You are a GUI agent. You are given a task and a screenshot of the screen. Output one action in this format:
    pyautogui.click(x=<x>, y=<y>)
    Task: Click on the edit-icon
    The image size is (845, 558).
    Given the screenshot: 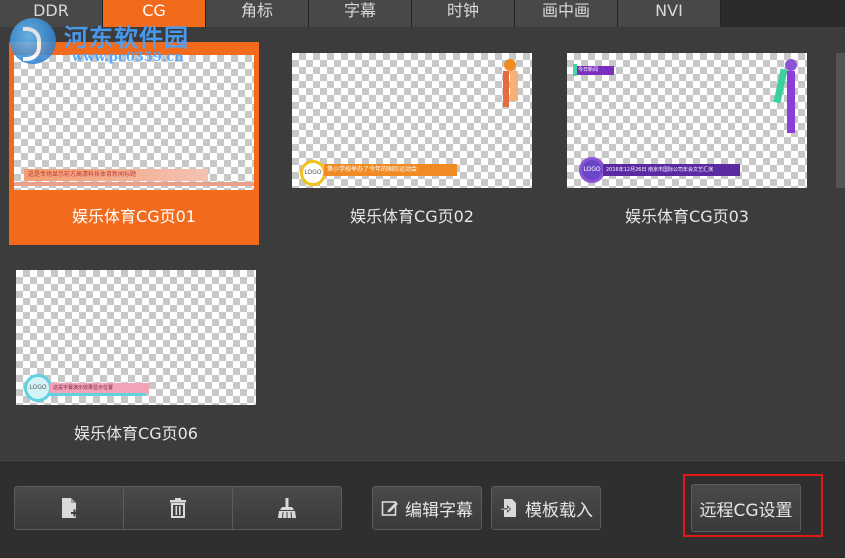 What is the action you would take?
    pyautogui.click(x=389, y=508)
    